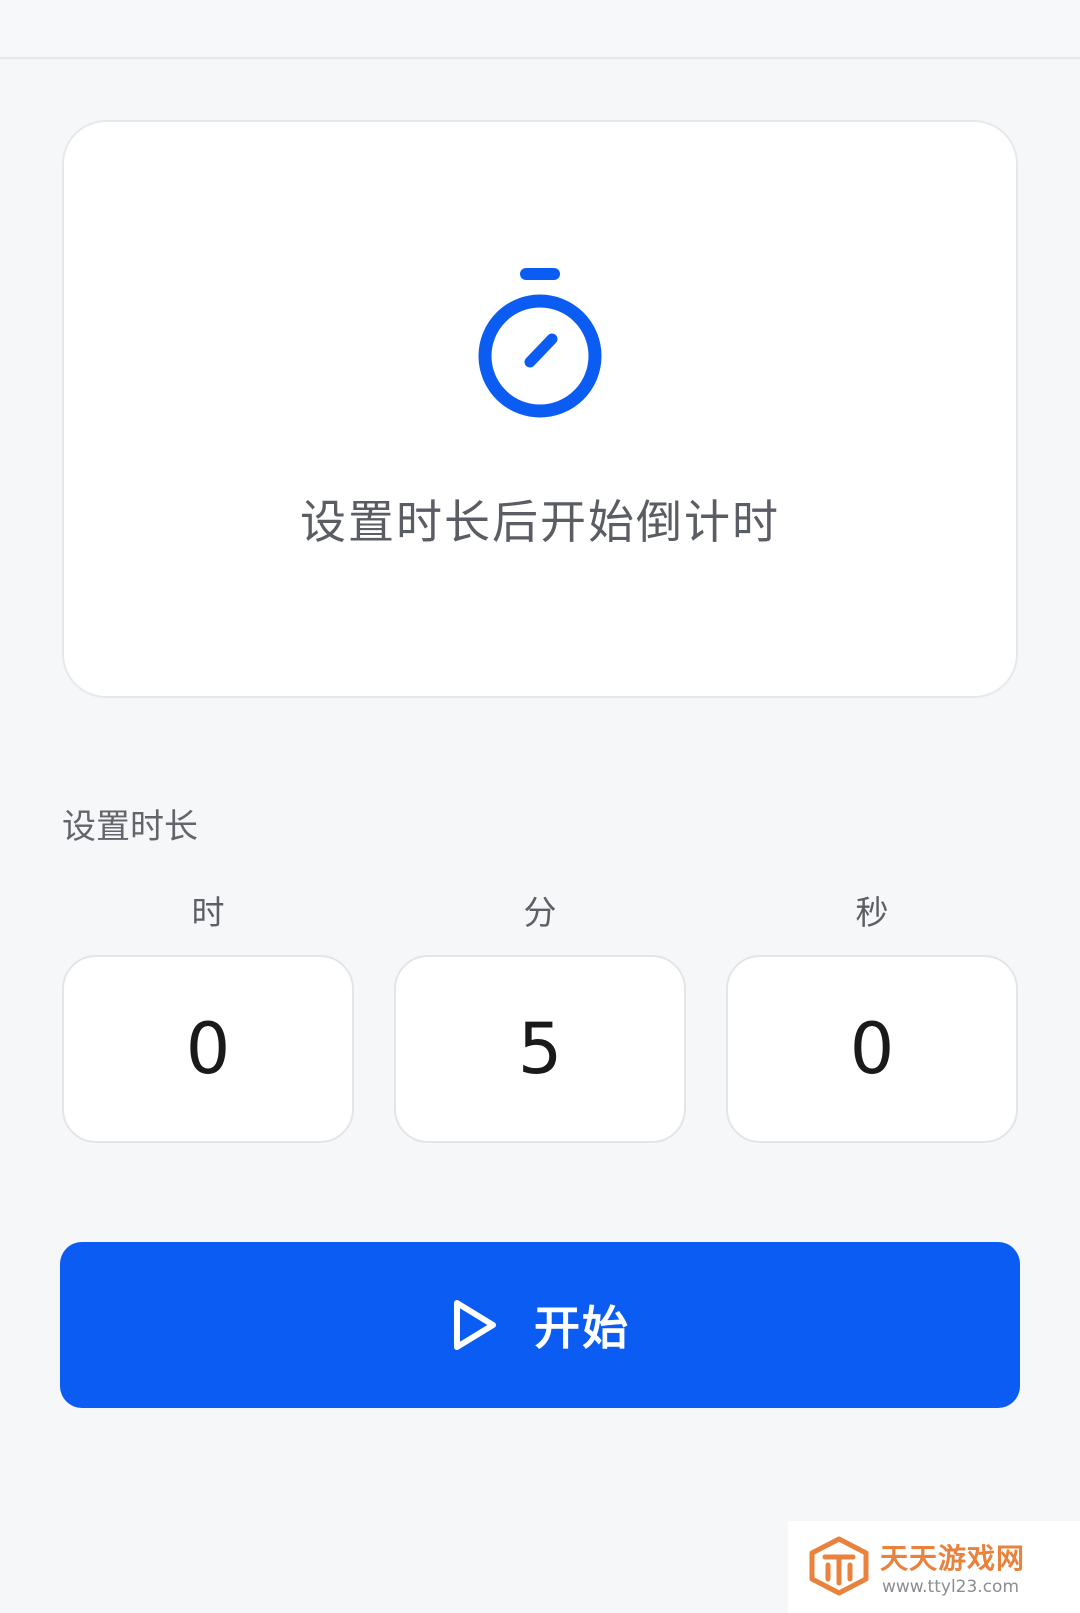 Image resolution: width=1080 pixels, height=1613 pixels. What do you see at coordinates (839, 1566) in the screenshot?
I see `watermark-logo-icon` at bounding box center [839, 1566].